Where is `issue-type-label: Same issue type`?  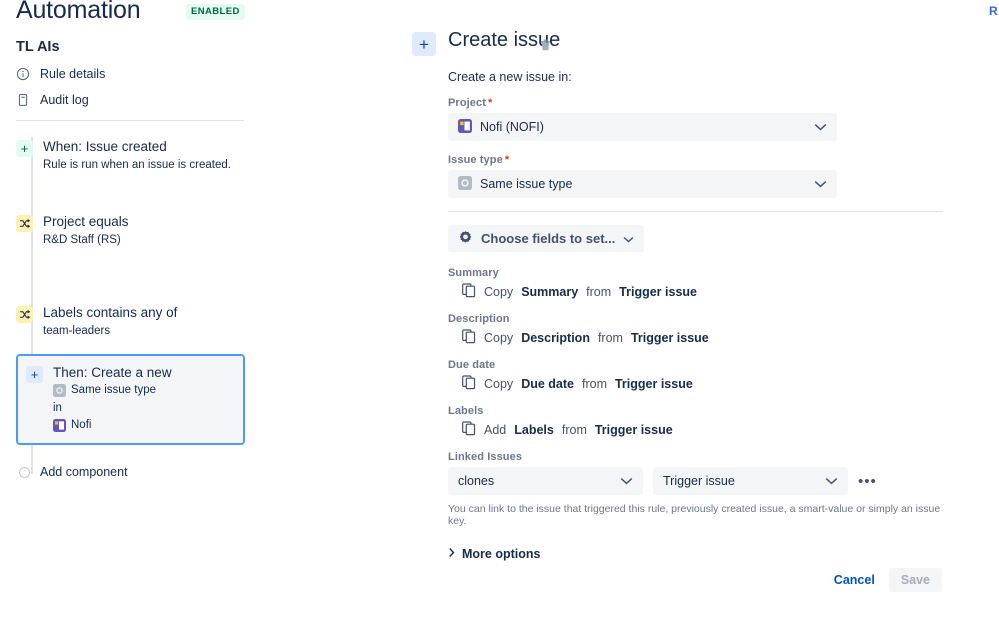 issue-type-label: Same issue type is located at coordinates (114, 390).